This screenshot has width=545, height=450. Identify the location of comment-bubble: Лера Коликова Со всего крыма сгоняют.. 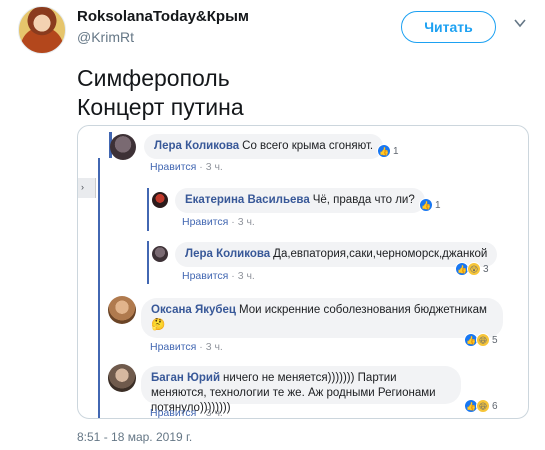
(264, 146).